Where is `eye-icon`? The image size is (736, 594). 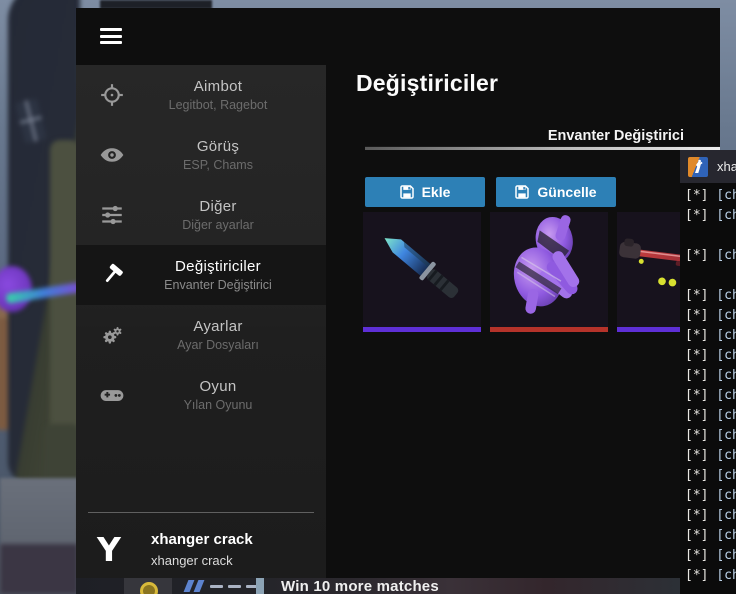
eye-icon is located at coordinates (112, 155).